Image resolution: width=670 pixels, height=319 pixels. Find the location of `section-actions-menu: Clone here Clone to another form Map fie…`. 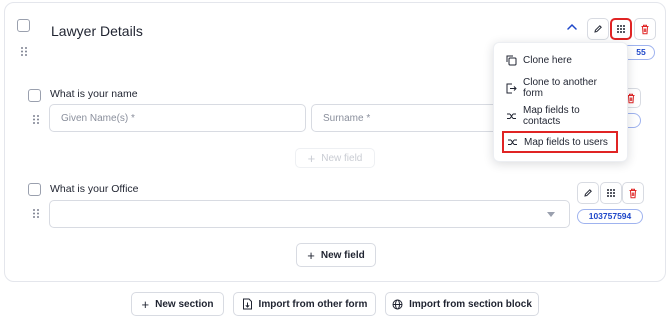

section-actions-menu: Clone here Clone to another form Map fie… is located at coordinates (560, 102).